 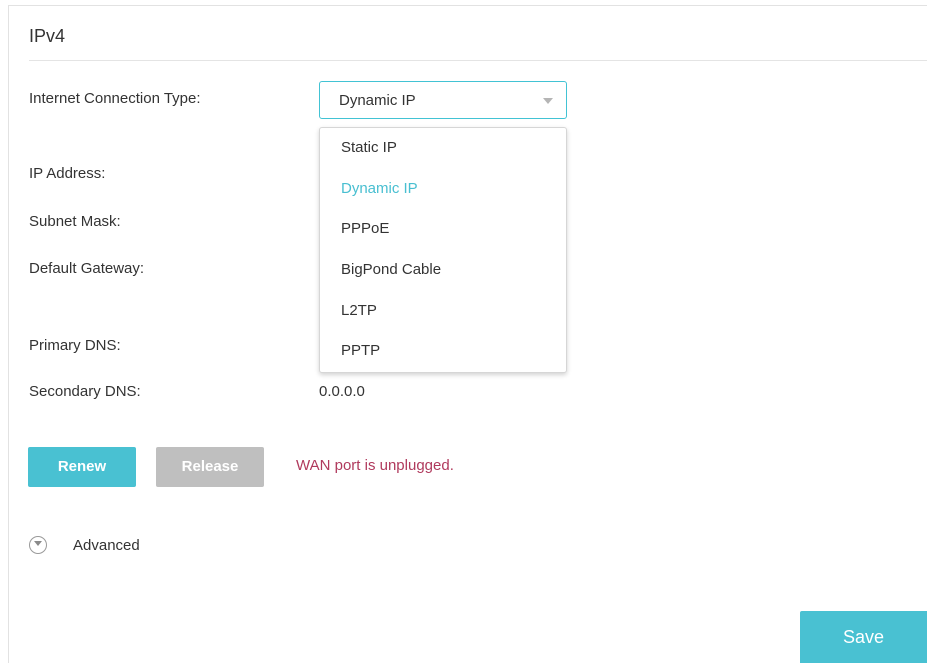 I want to click on chevron-down-icon, so click(x=548, y=101).